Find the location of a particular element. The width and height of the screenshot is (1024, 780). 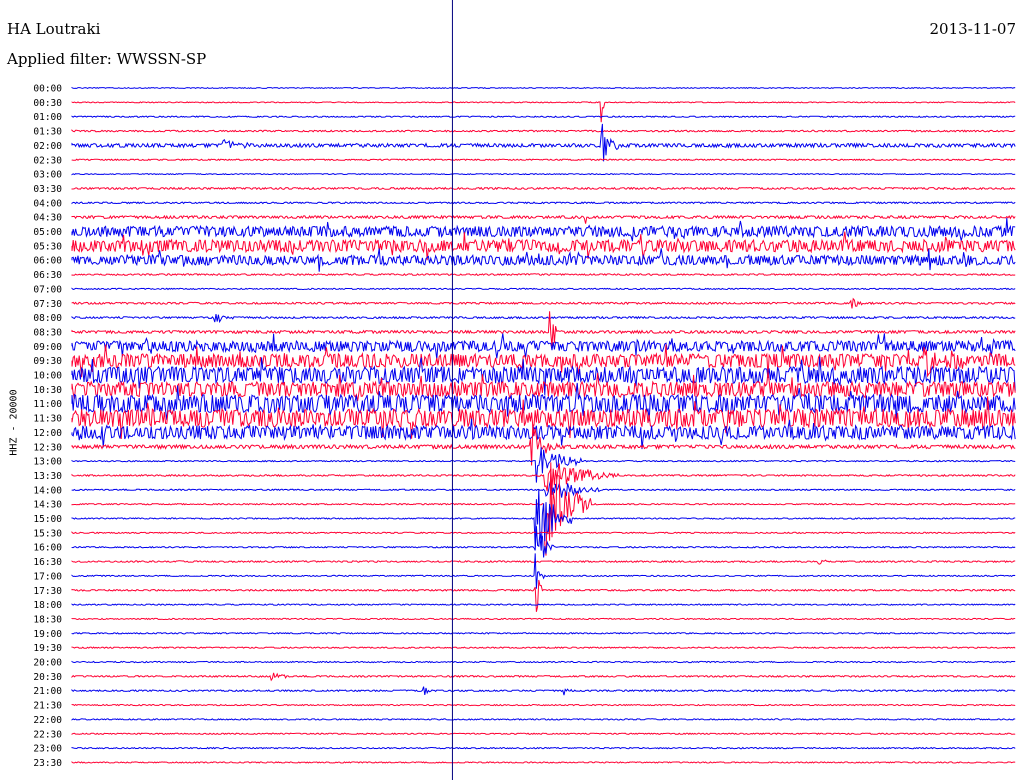

time-label-0900: 09:00 is located at coordinates (47, 347).